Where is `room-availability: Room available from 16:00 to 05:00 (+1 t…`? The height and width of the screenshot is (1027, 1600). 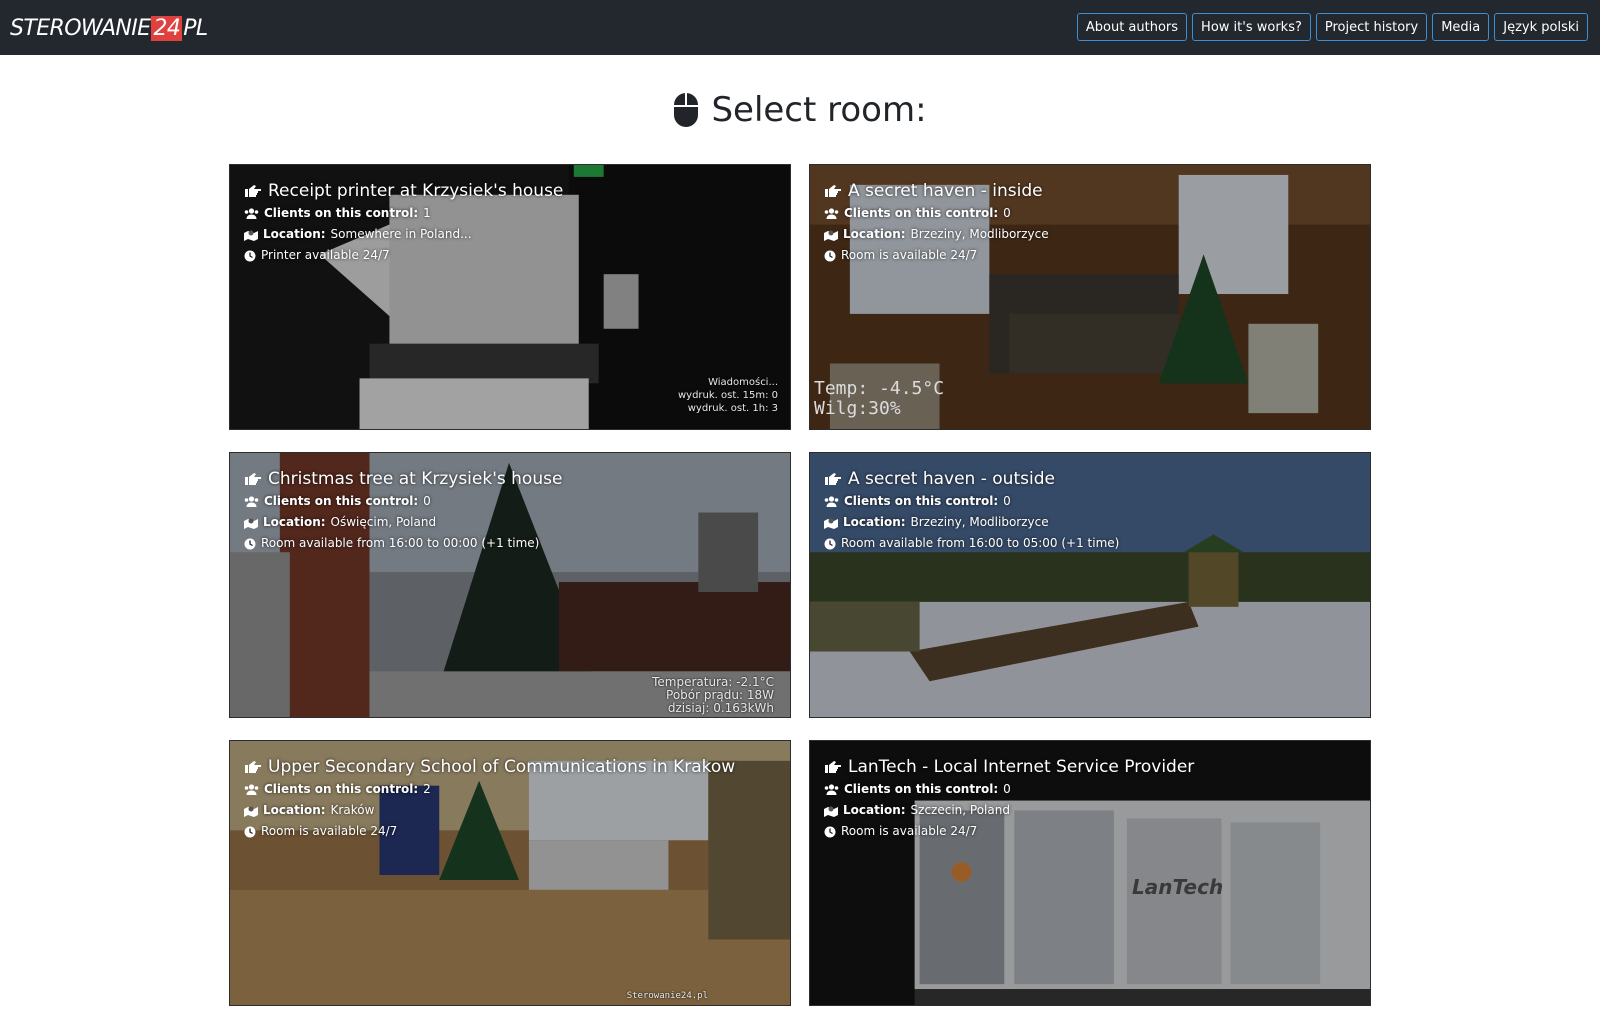
room-availability: Room available from 16:00 to 05:00 (+1 t… is located at coordinates (971, 543).